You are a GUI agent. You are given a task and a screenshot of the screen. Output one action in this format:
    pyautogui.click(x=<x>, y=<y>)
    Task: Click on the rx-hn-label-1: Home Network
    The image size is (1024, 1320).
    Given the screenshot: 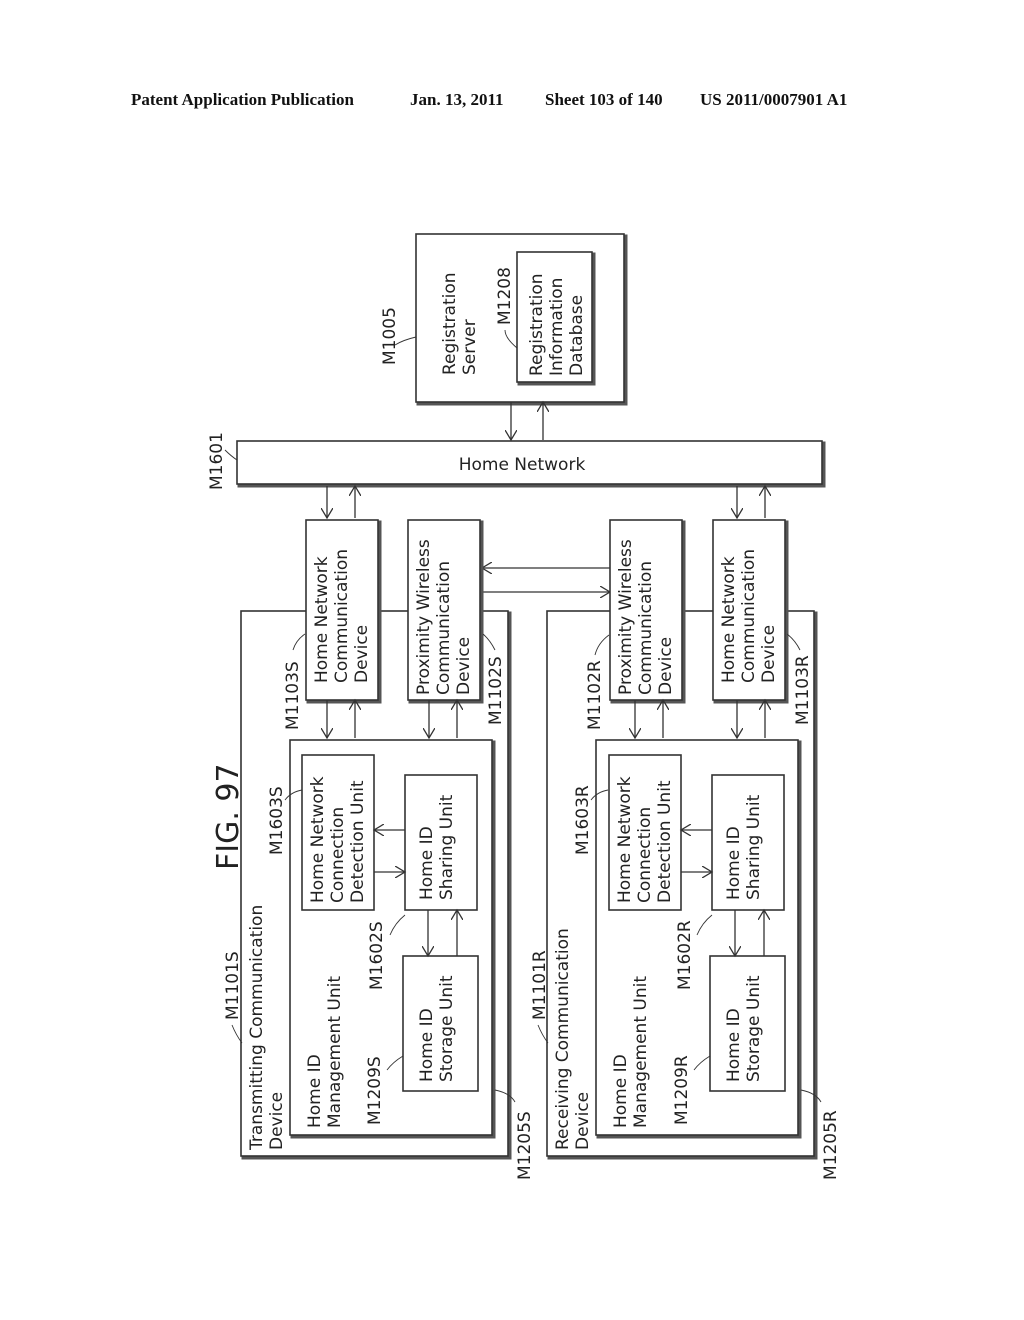 What is the action you would take?
    pyautogui.click(x=729, y=619)
    